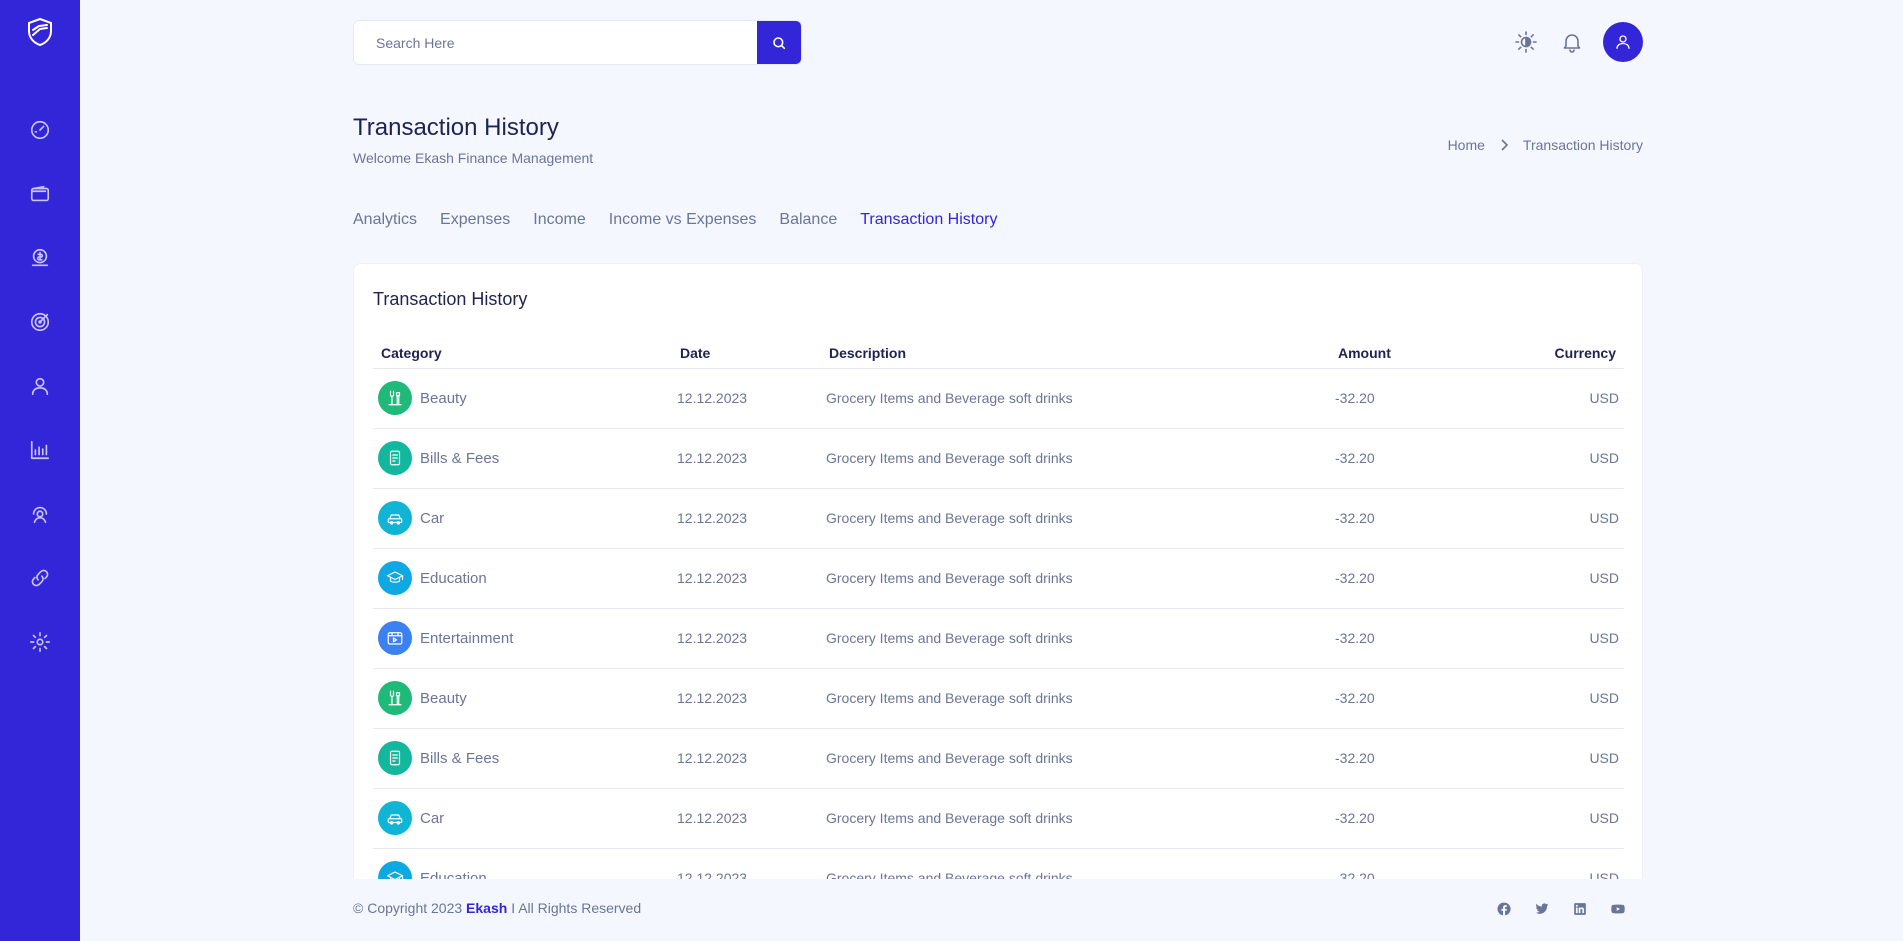 The image size is (1903, 941). Describe the element at coordinates (1542, 909) in the screenshot. I see `twitter-icon` at that location.